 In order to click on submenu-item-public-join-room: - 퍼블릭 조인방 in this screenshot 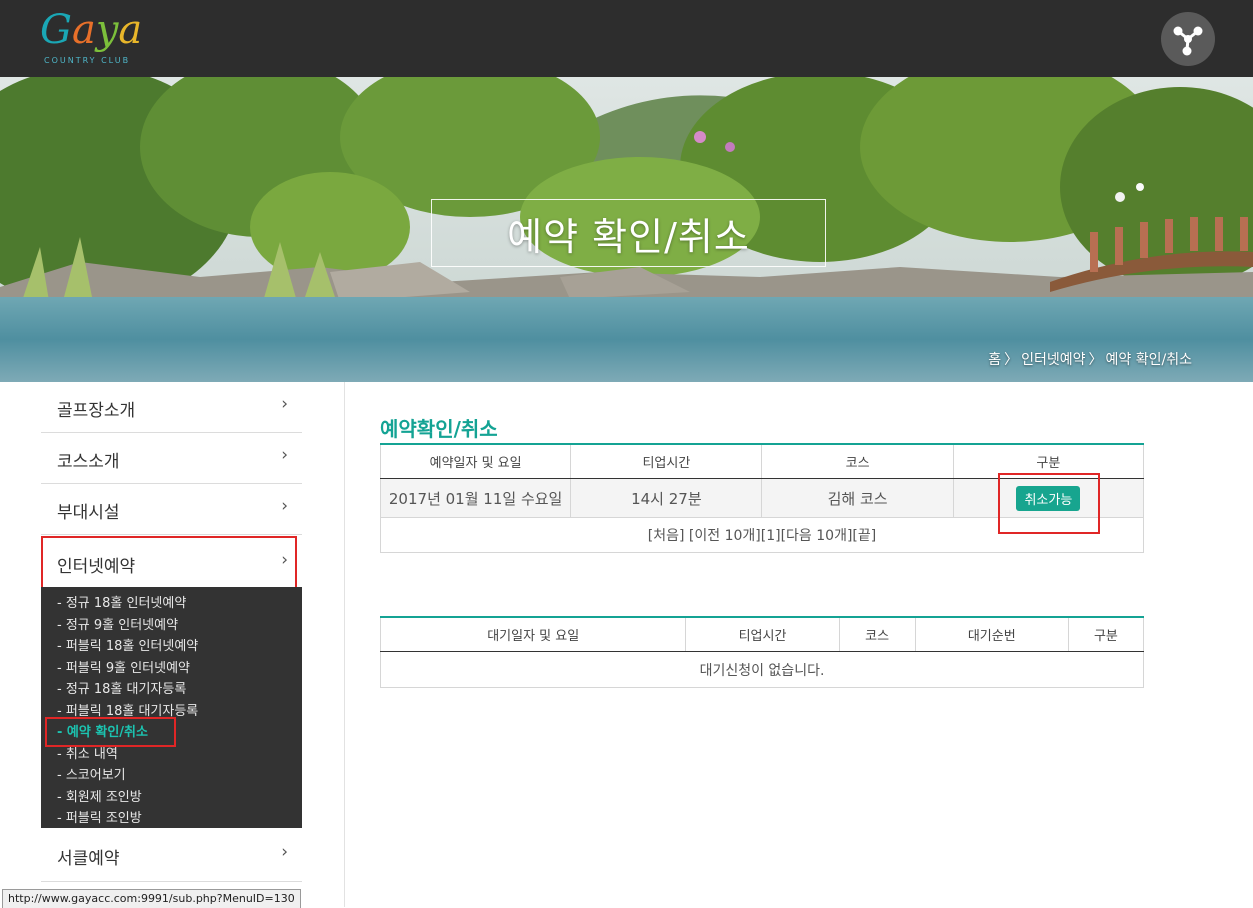, I will do `click(99, 816)`.